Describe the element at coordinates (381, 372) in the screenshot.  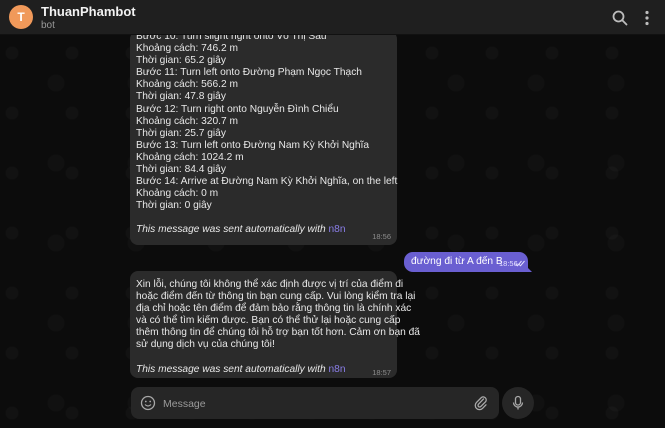
I see `message-time: 18:57` at that location.